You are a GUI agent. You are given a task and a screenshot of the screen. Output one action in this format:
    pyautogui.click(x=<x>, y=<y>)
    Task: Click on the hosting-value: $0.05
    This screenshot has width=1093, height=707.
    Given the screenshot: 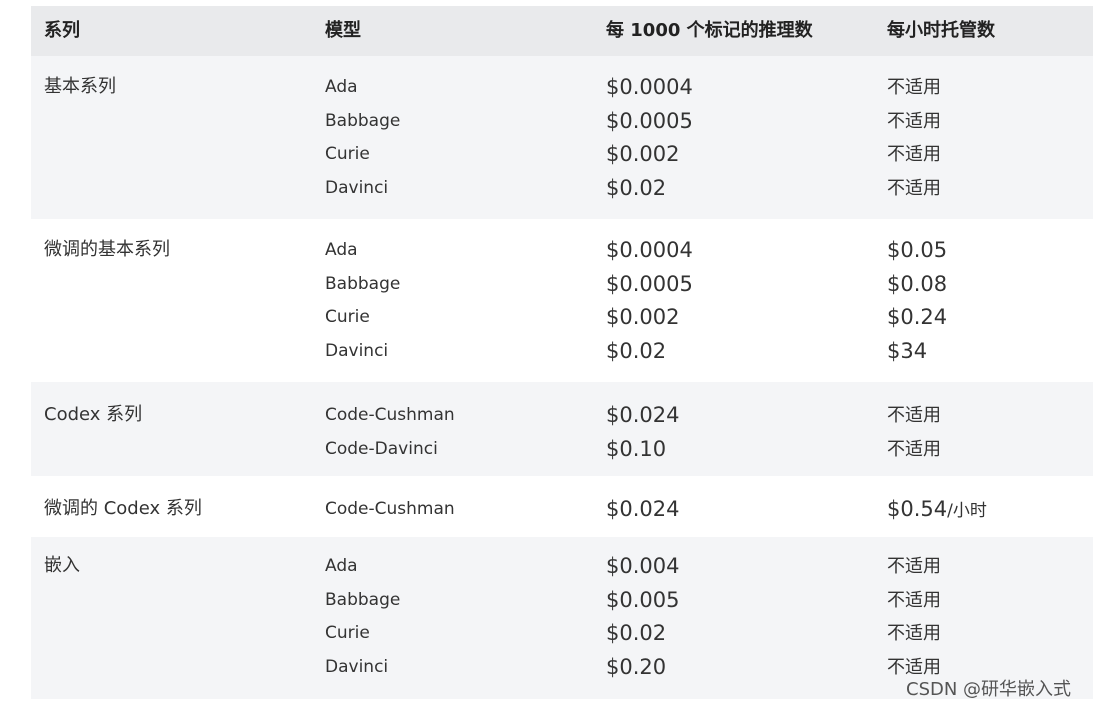 What is the action you would take?
    pyautogui.click(x=917, y=250)
    